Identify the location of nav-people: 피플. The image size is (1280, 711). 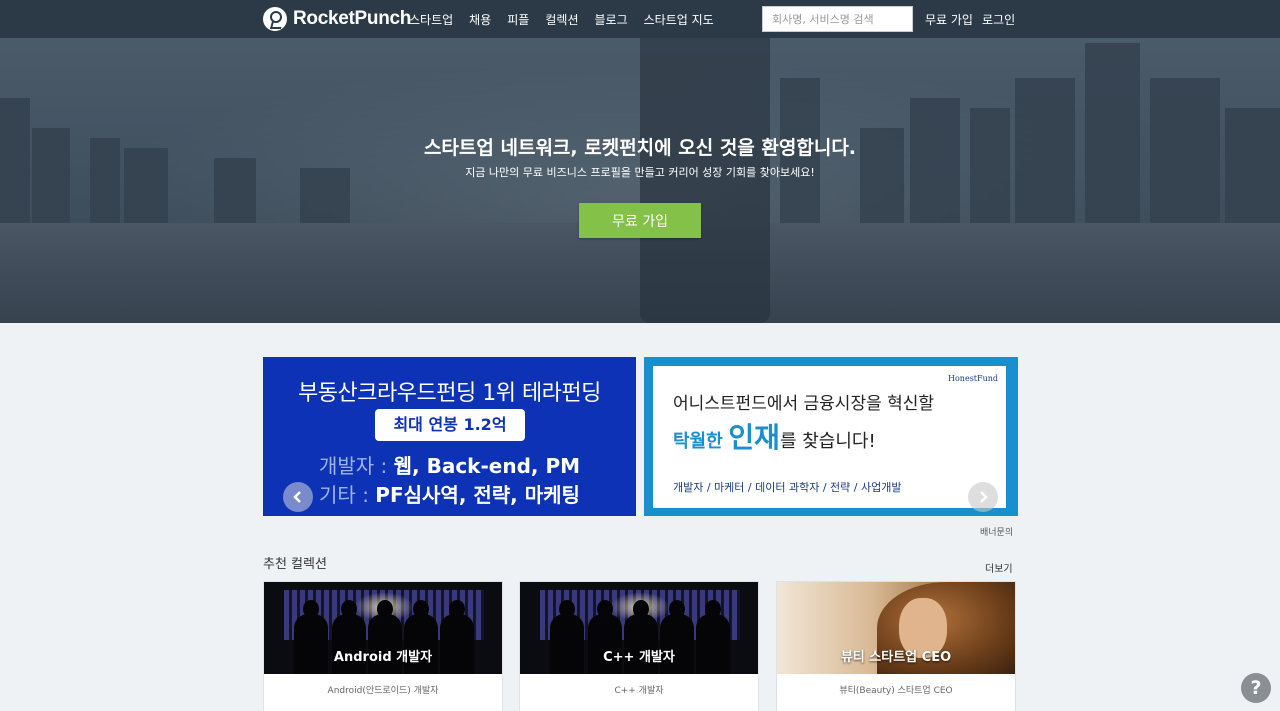
(518, 19).